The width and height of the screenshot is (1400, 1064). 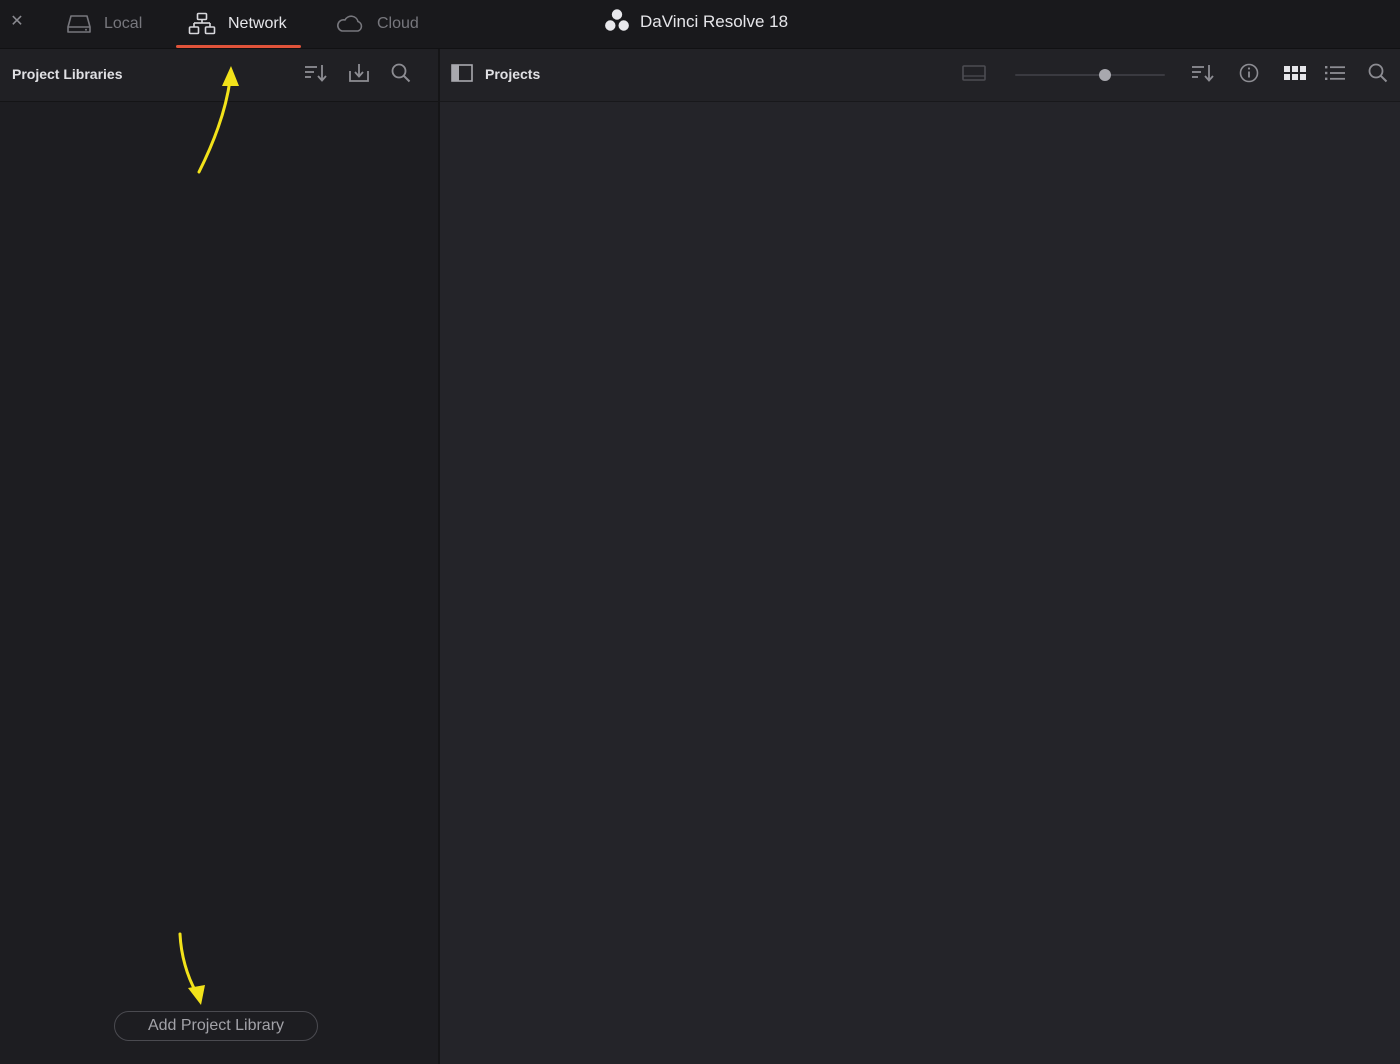 What do you see at coordinates (714, 21) in the screenshot?
I see `window-title: DaVinci Resolve 18` at bounding box center [714, 21].